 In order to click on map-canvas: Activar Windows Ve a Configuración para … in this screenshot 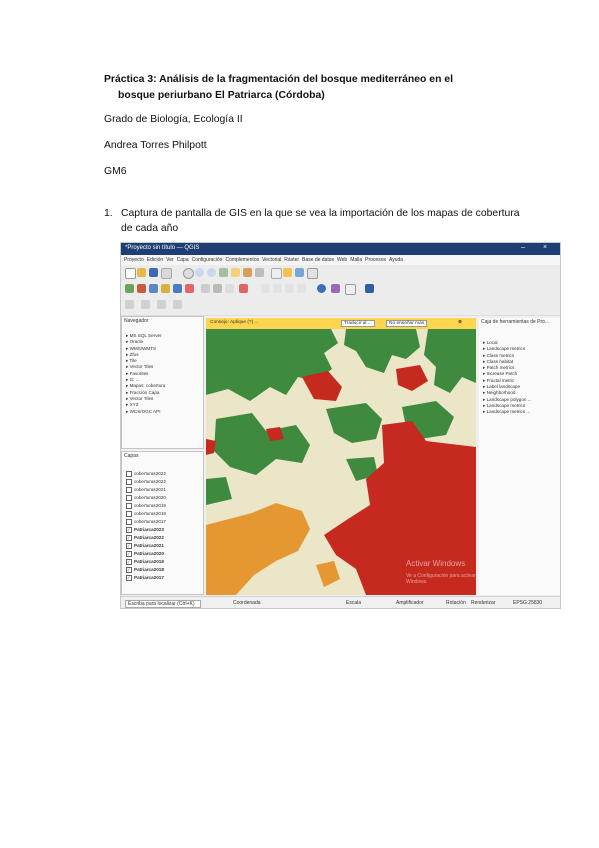, I will do `click(341, 462)`.